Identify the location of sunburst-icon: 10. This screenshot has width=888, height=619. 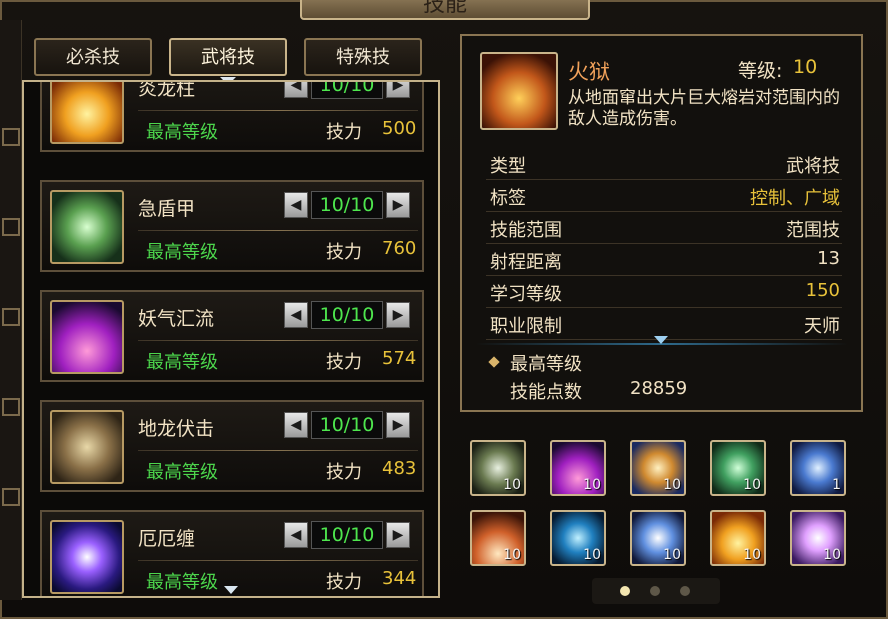
(498, 538).